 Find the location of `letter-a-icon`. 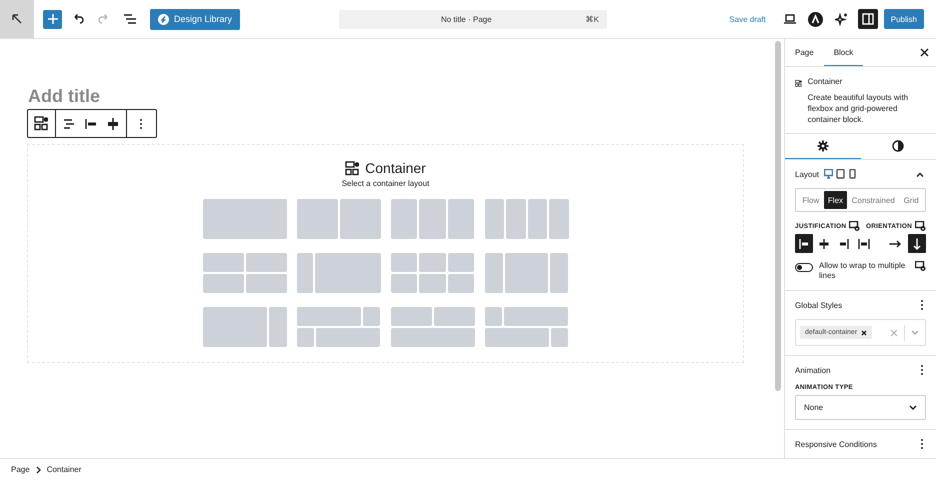

letter-a-icon is located at coordinates (816, 19).